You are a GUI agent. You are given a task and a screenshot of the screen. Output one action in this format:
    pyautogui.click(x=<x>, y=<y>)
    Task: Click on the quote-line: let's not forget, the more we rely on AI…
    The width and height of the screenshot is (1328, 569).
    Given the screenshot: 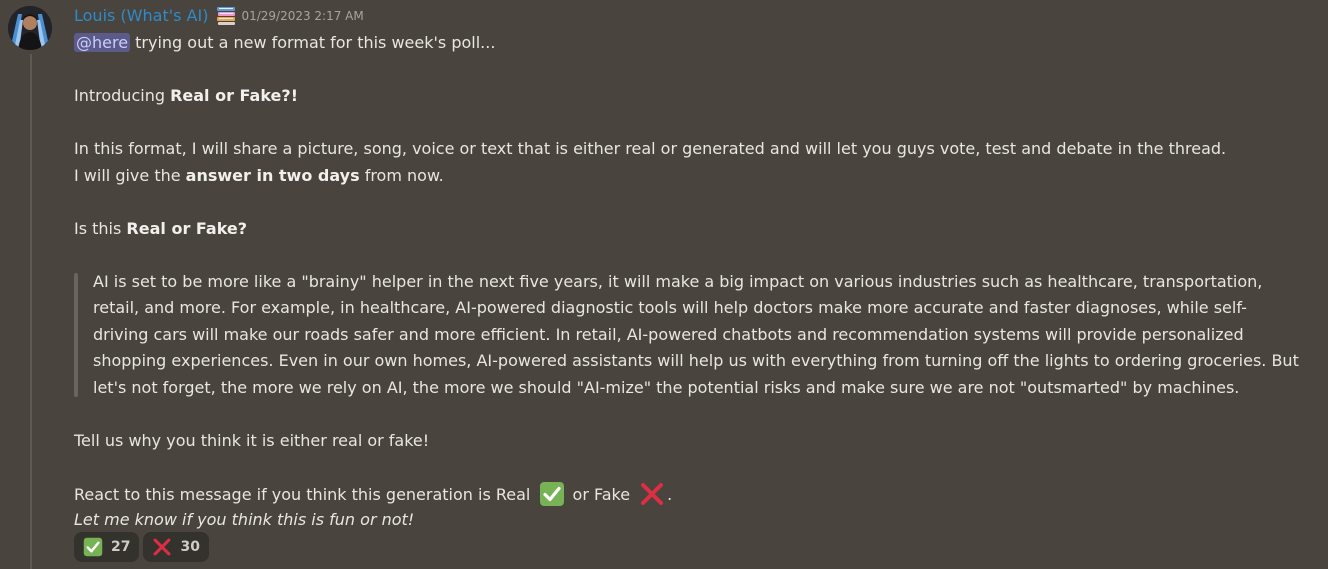 What is the action you would take?
    pyautogui.click(x=666, y=387)
    